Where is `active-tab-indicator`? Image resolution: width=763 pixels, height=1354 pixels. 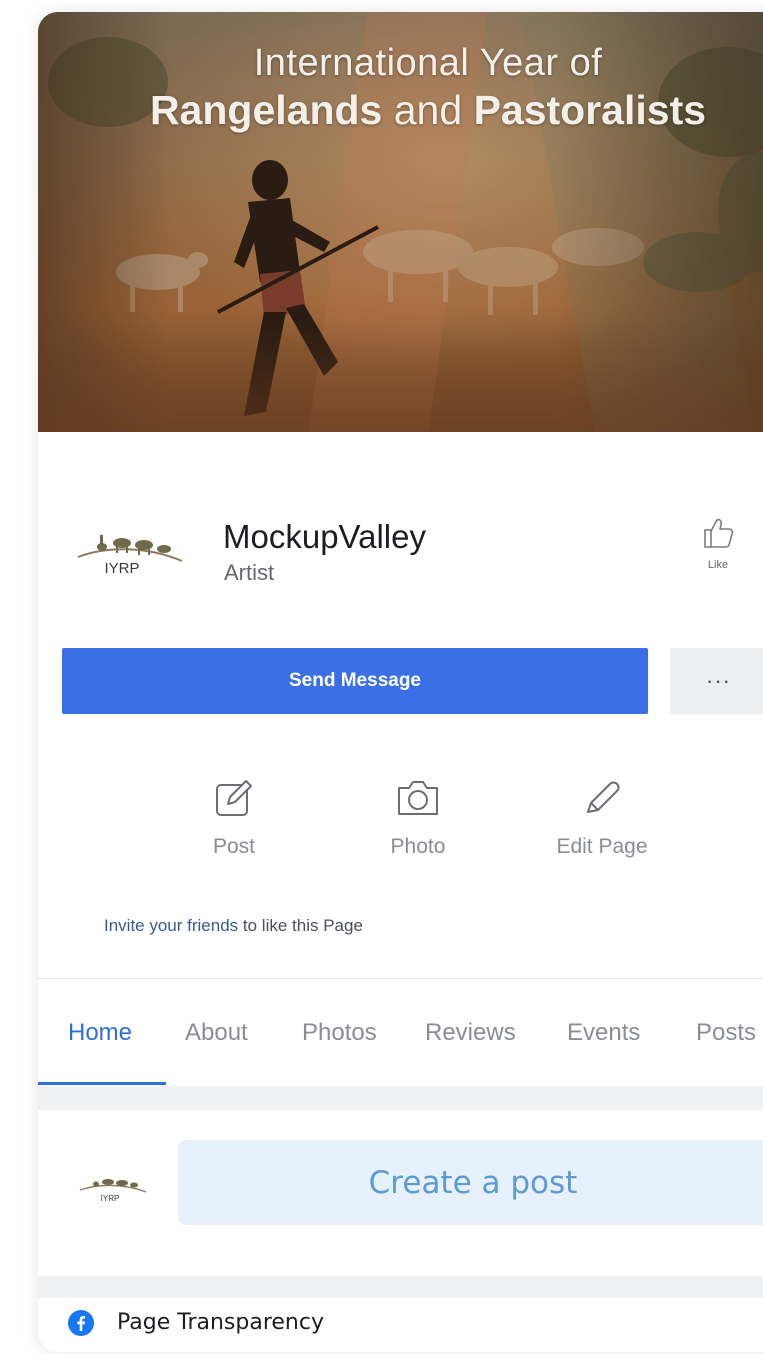
active-tab-indicator is located at coordinates (102, 1083).